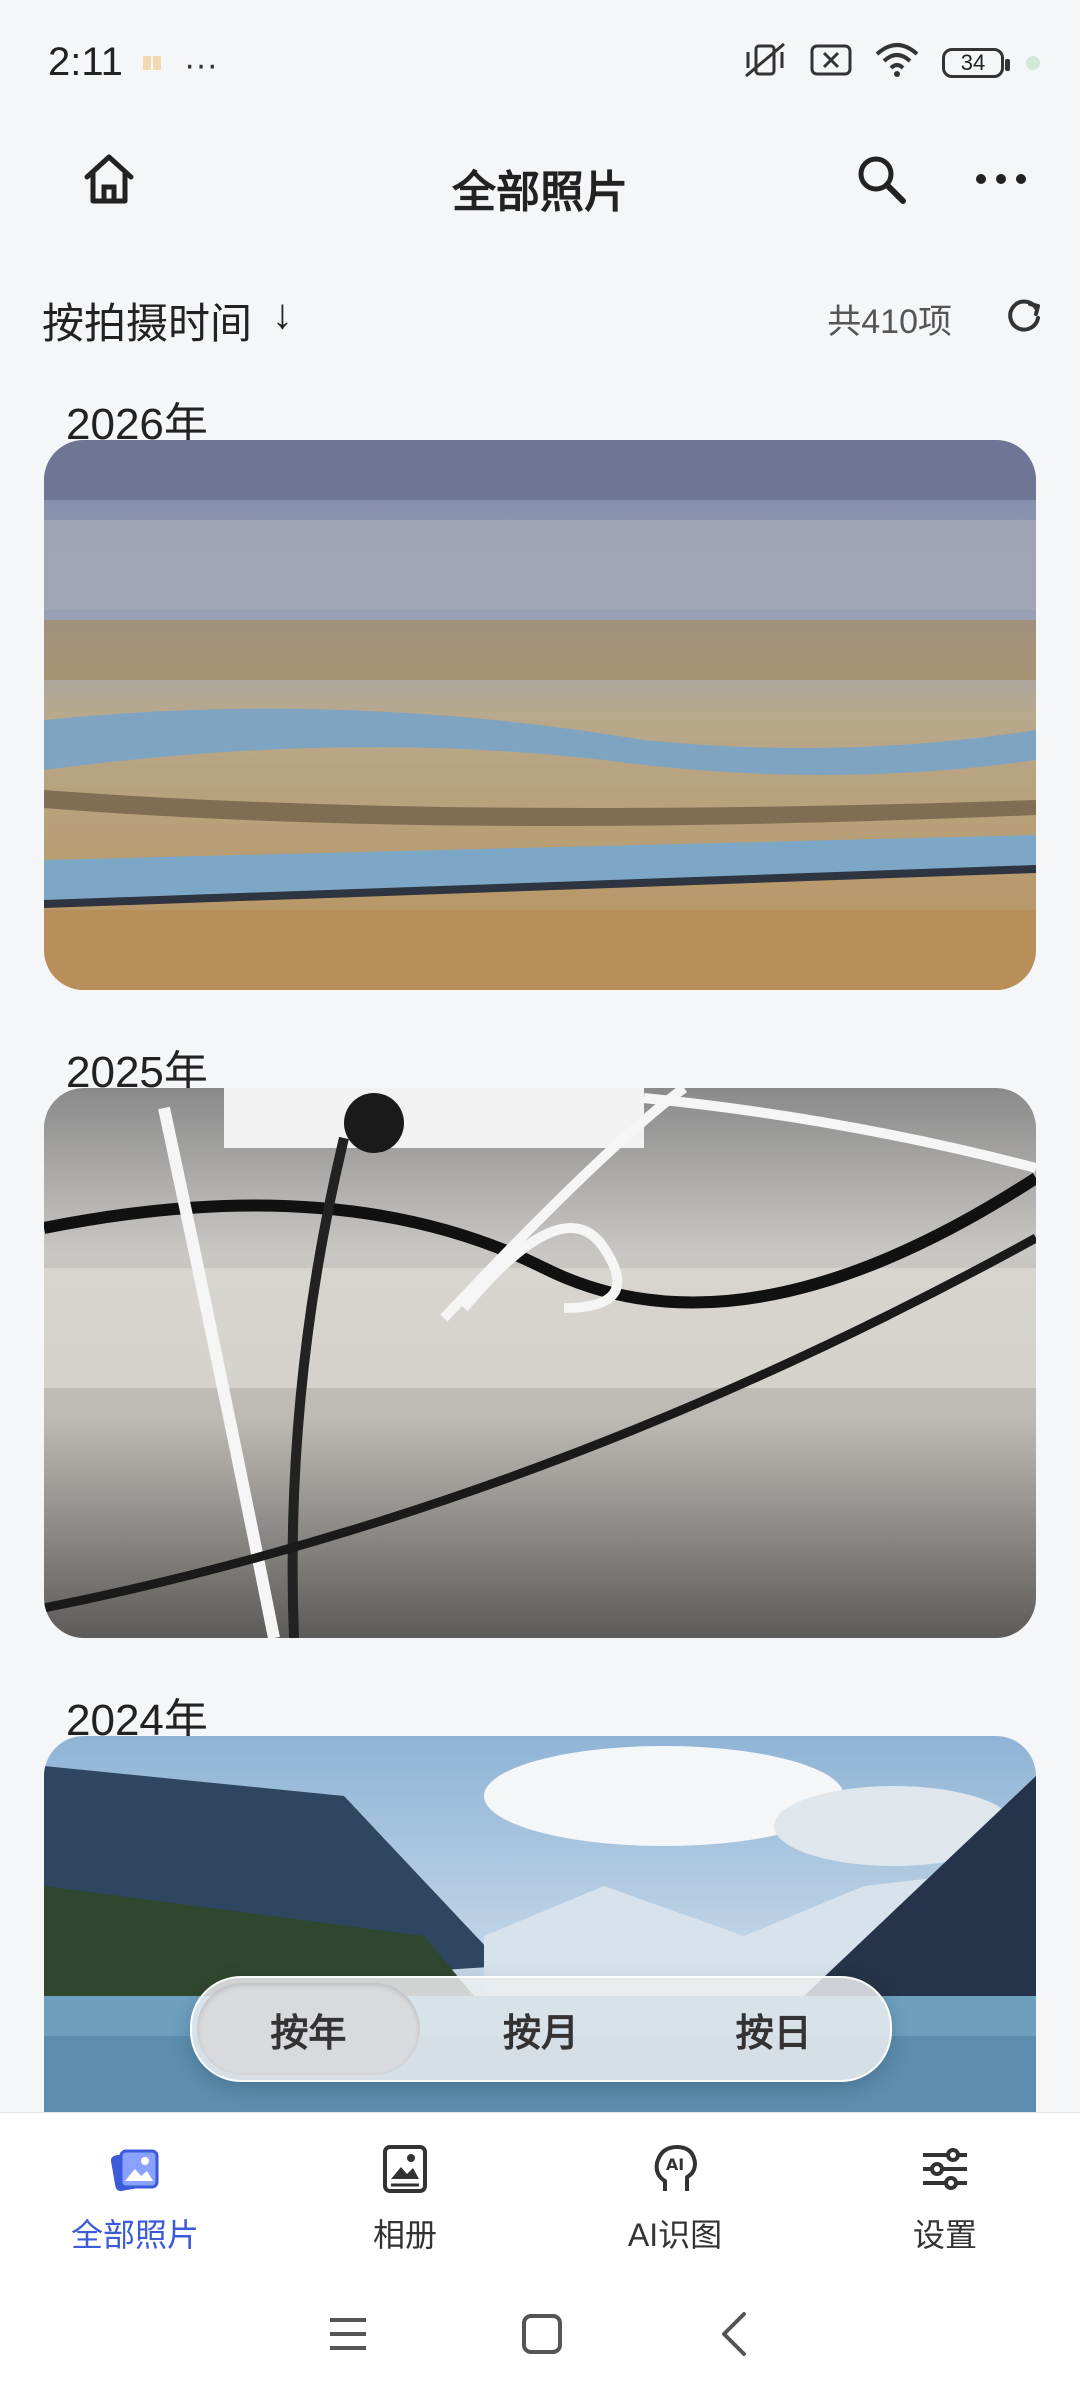  What do you see at coordinates (1033, 62) in the screenshot?
I see `status-dot` at bounding box center [1033, 62].